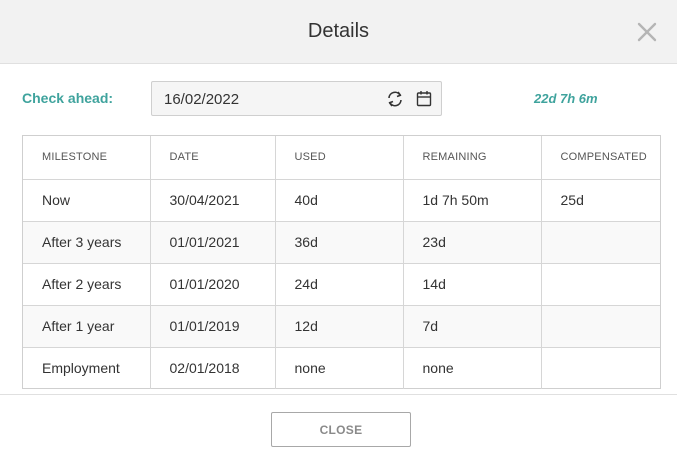  Describe the element at coordinates (566, 98) in the screenshot. I see `check-ahead-result: 22d 7h 6m` at that location.